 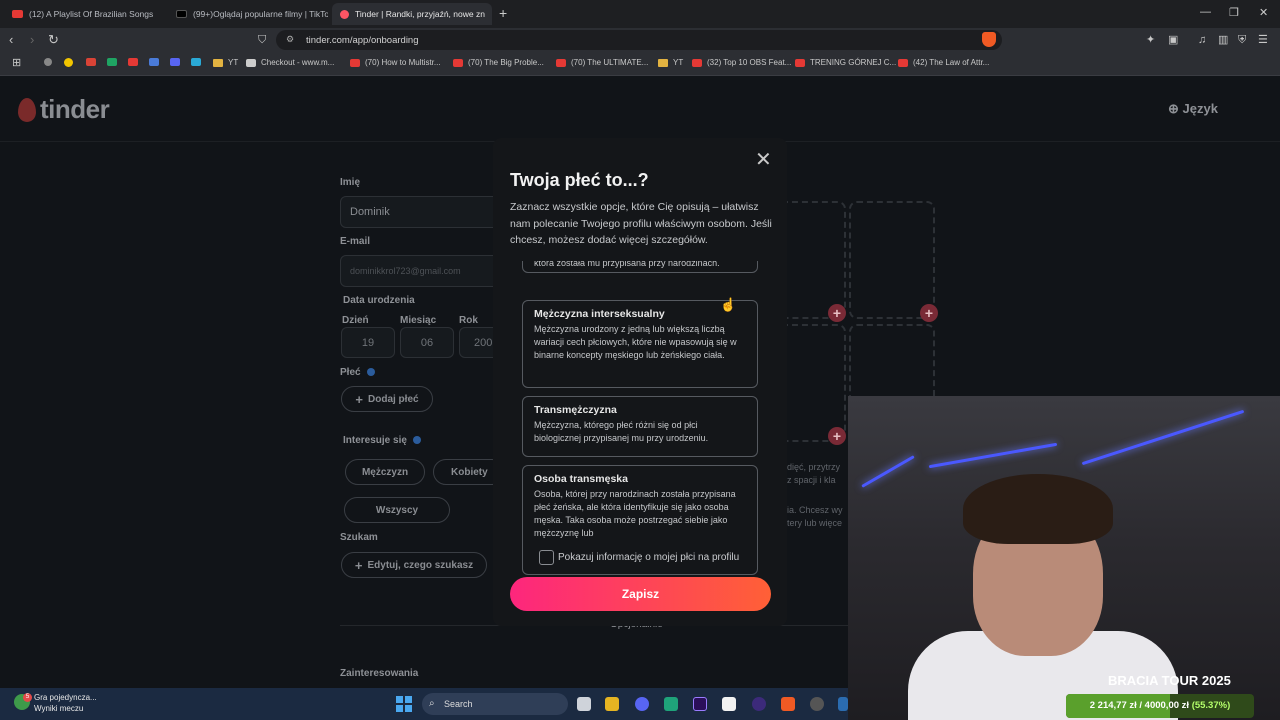 I want to click on close-tab-icon: ✕, so click(x=488, y=14).